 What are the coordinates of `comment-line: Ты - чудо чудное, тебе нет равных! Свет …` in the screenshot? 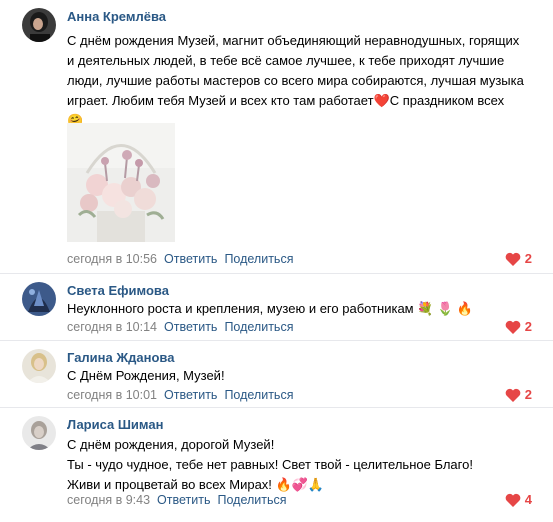 It's located at (270, 464).